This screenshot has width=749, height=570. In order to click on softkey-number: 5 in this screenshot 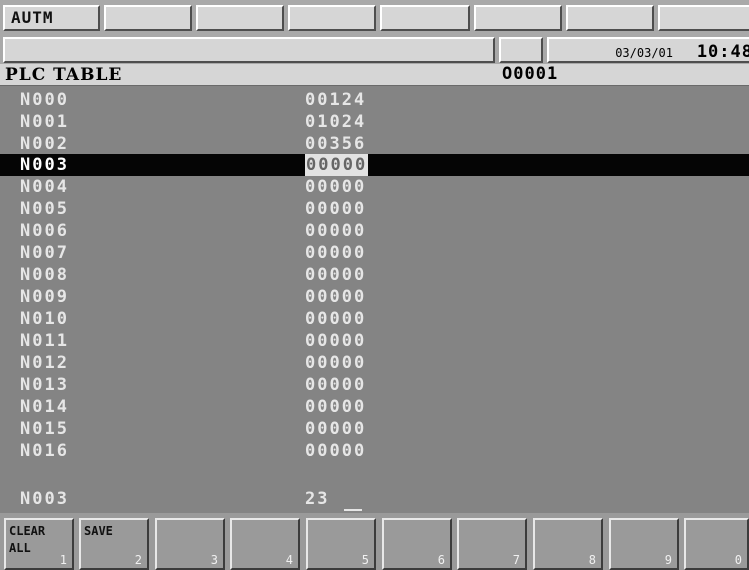, I will do `click(365, 560)`.